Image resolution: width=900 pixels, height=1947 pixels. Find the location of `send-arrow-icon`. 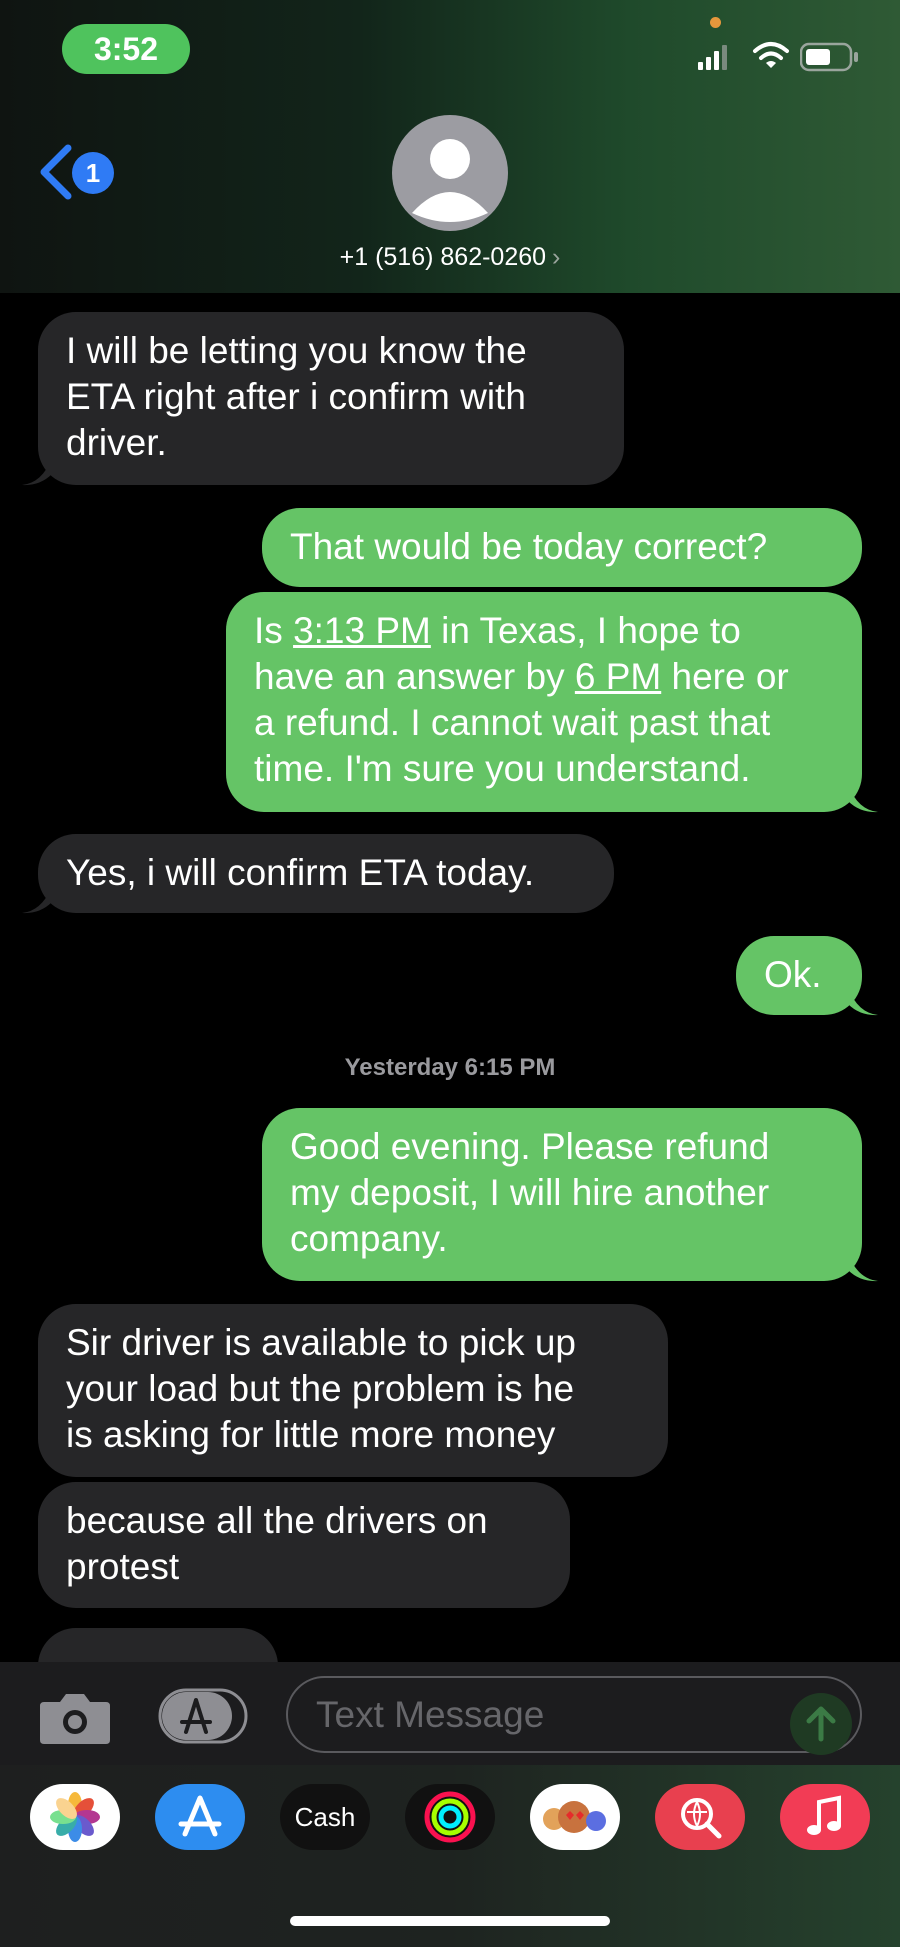

send-arrow-icon is located at coordinates (821, 1724).